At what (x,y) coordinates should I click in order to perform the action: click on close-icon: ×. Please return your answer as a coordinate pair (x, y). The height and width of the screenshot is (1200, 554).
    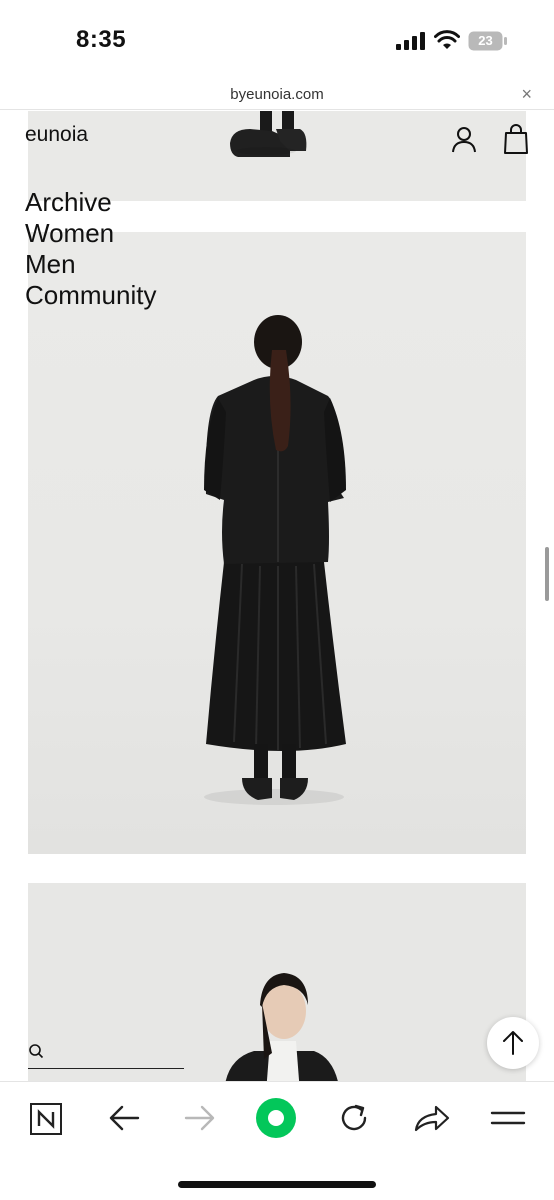
    Looking at the image, I should click on (526, 94).